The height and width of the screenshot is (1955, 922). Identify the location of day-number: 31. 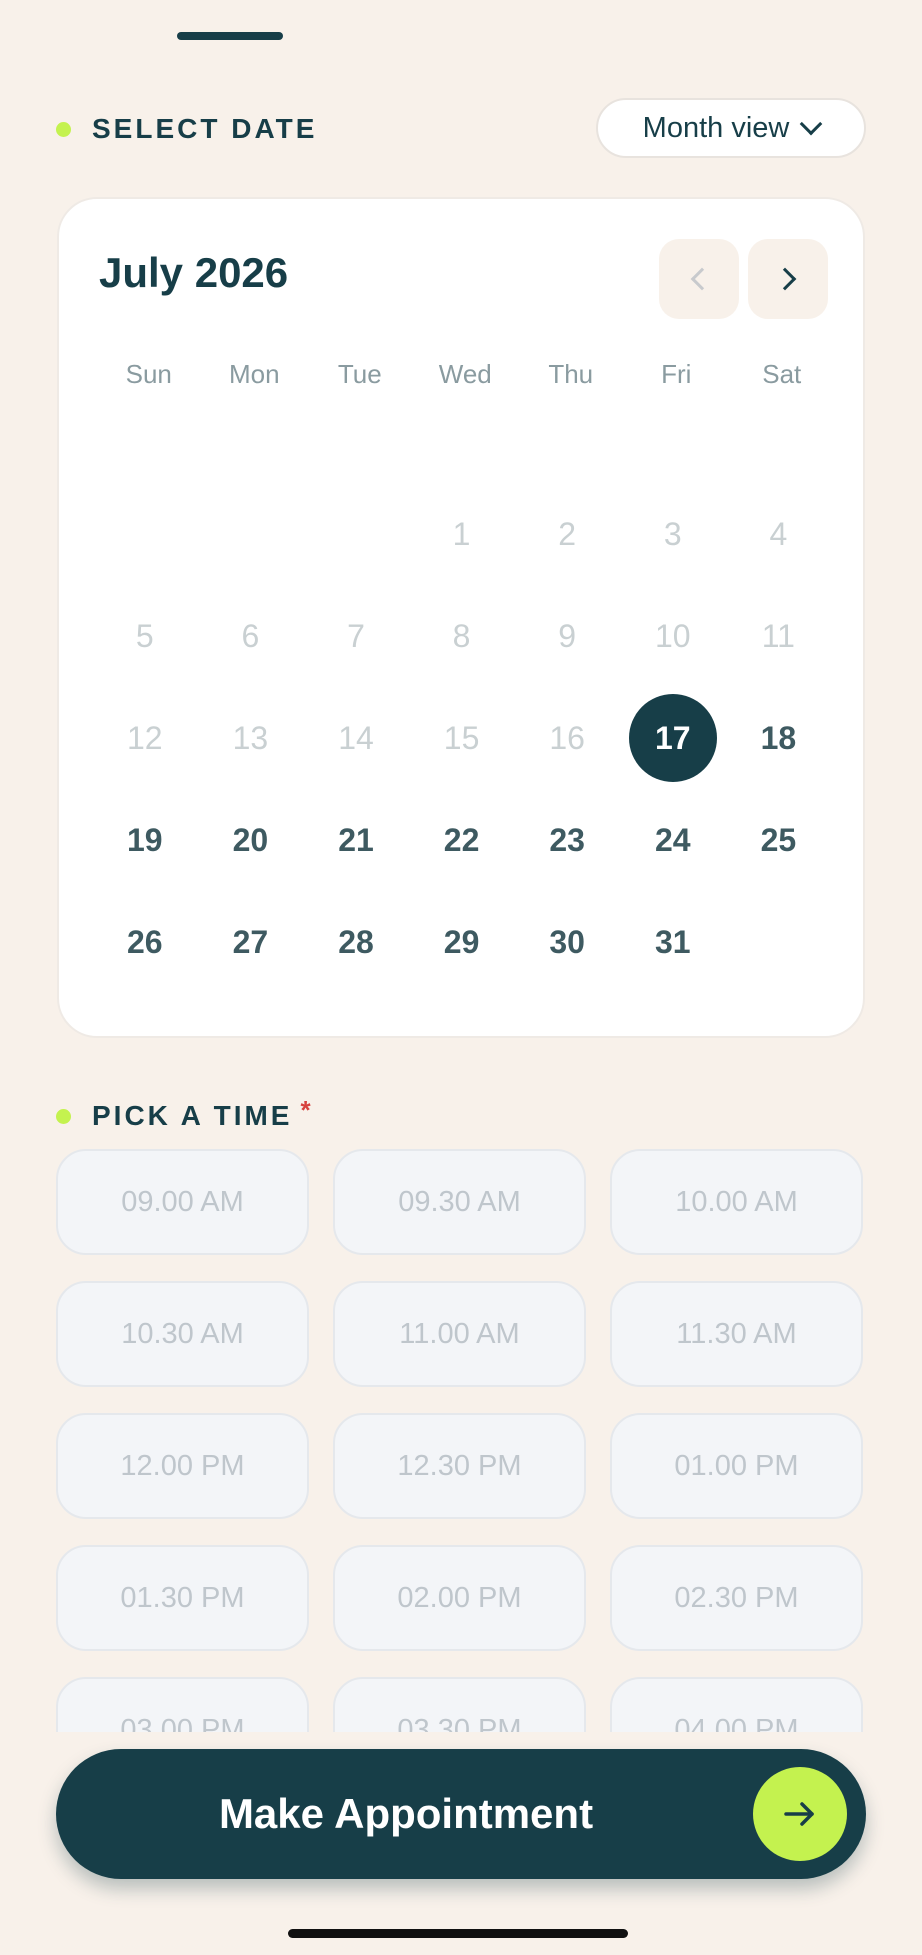
(672, 941).